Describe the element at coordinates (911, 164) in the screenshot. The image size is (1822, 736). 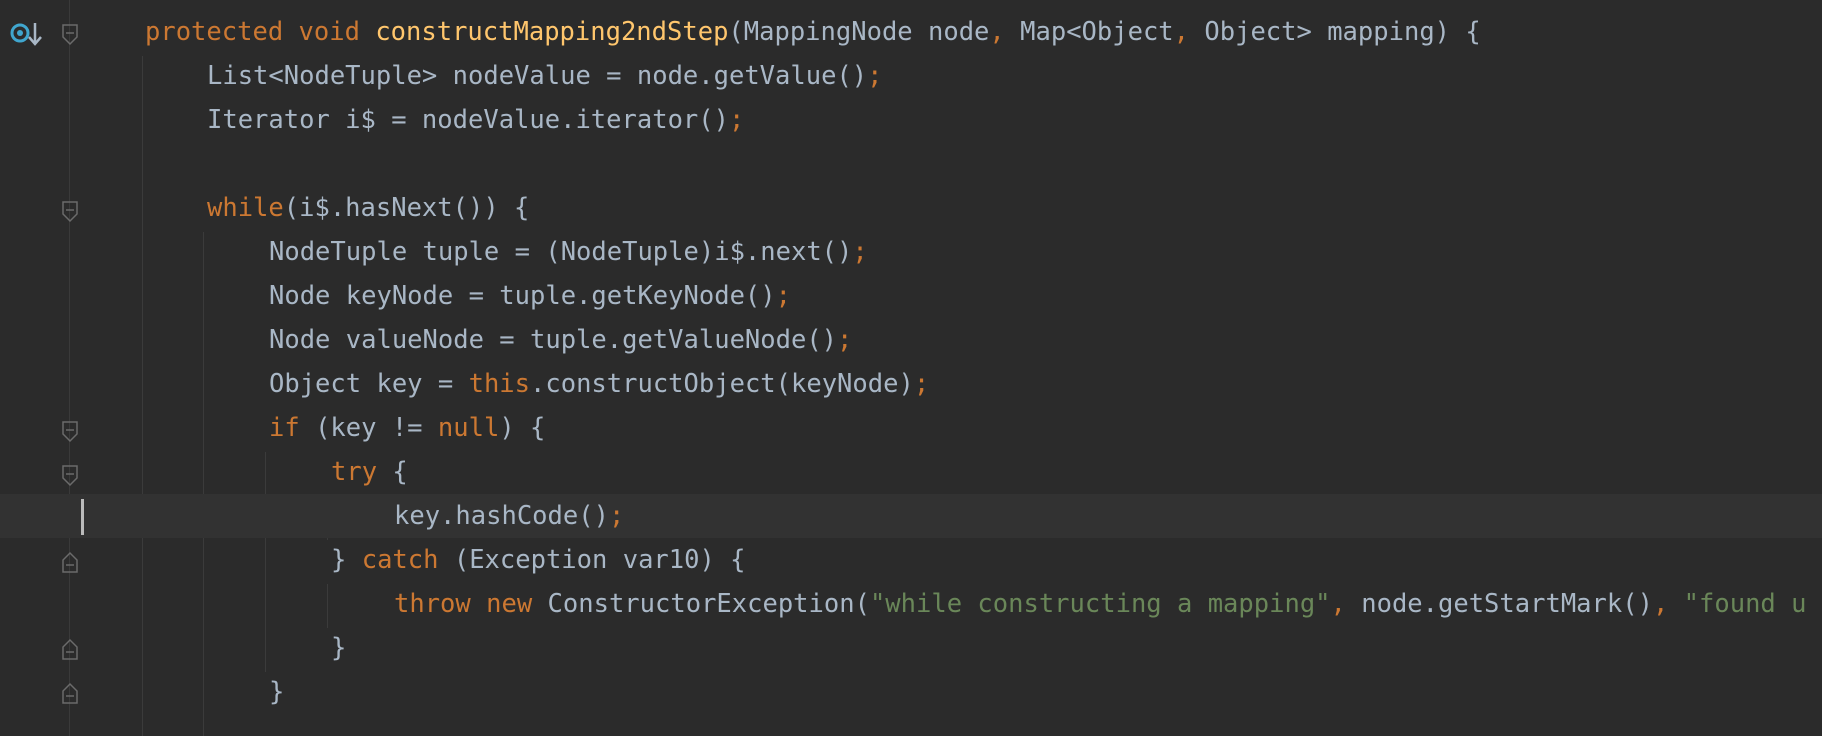
I see `code-line` at that location.